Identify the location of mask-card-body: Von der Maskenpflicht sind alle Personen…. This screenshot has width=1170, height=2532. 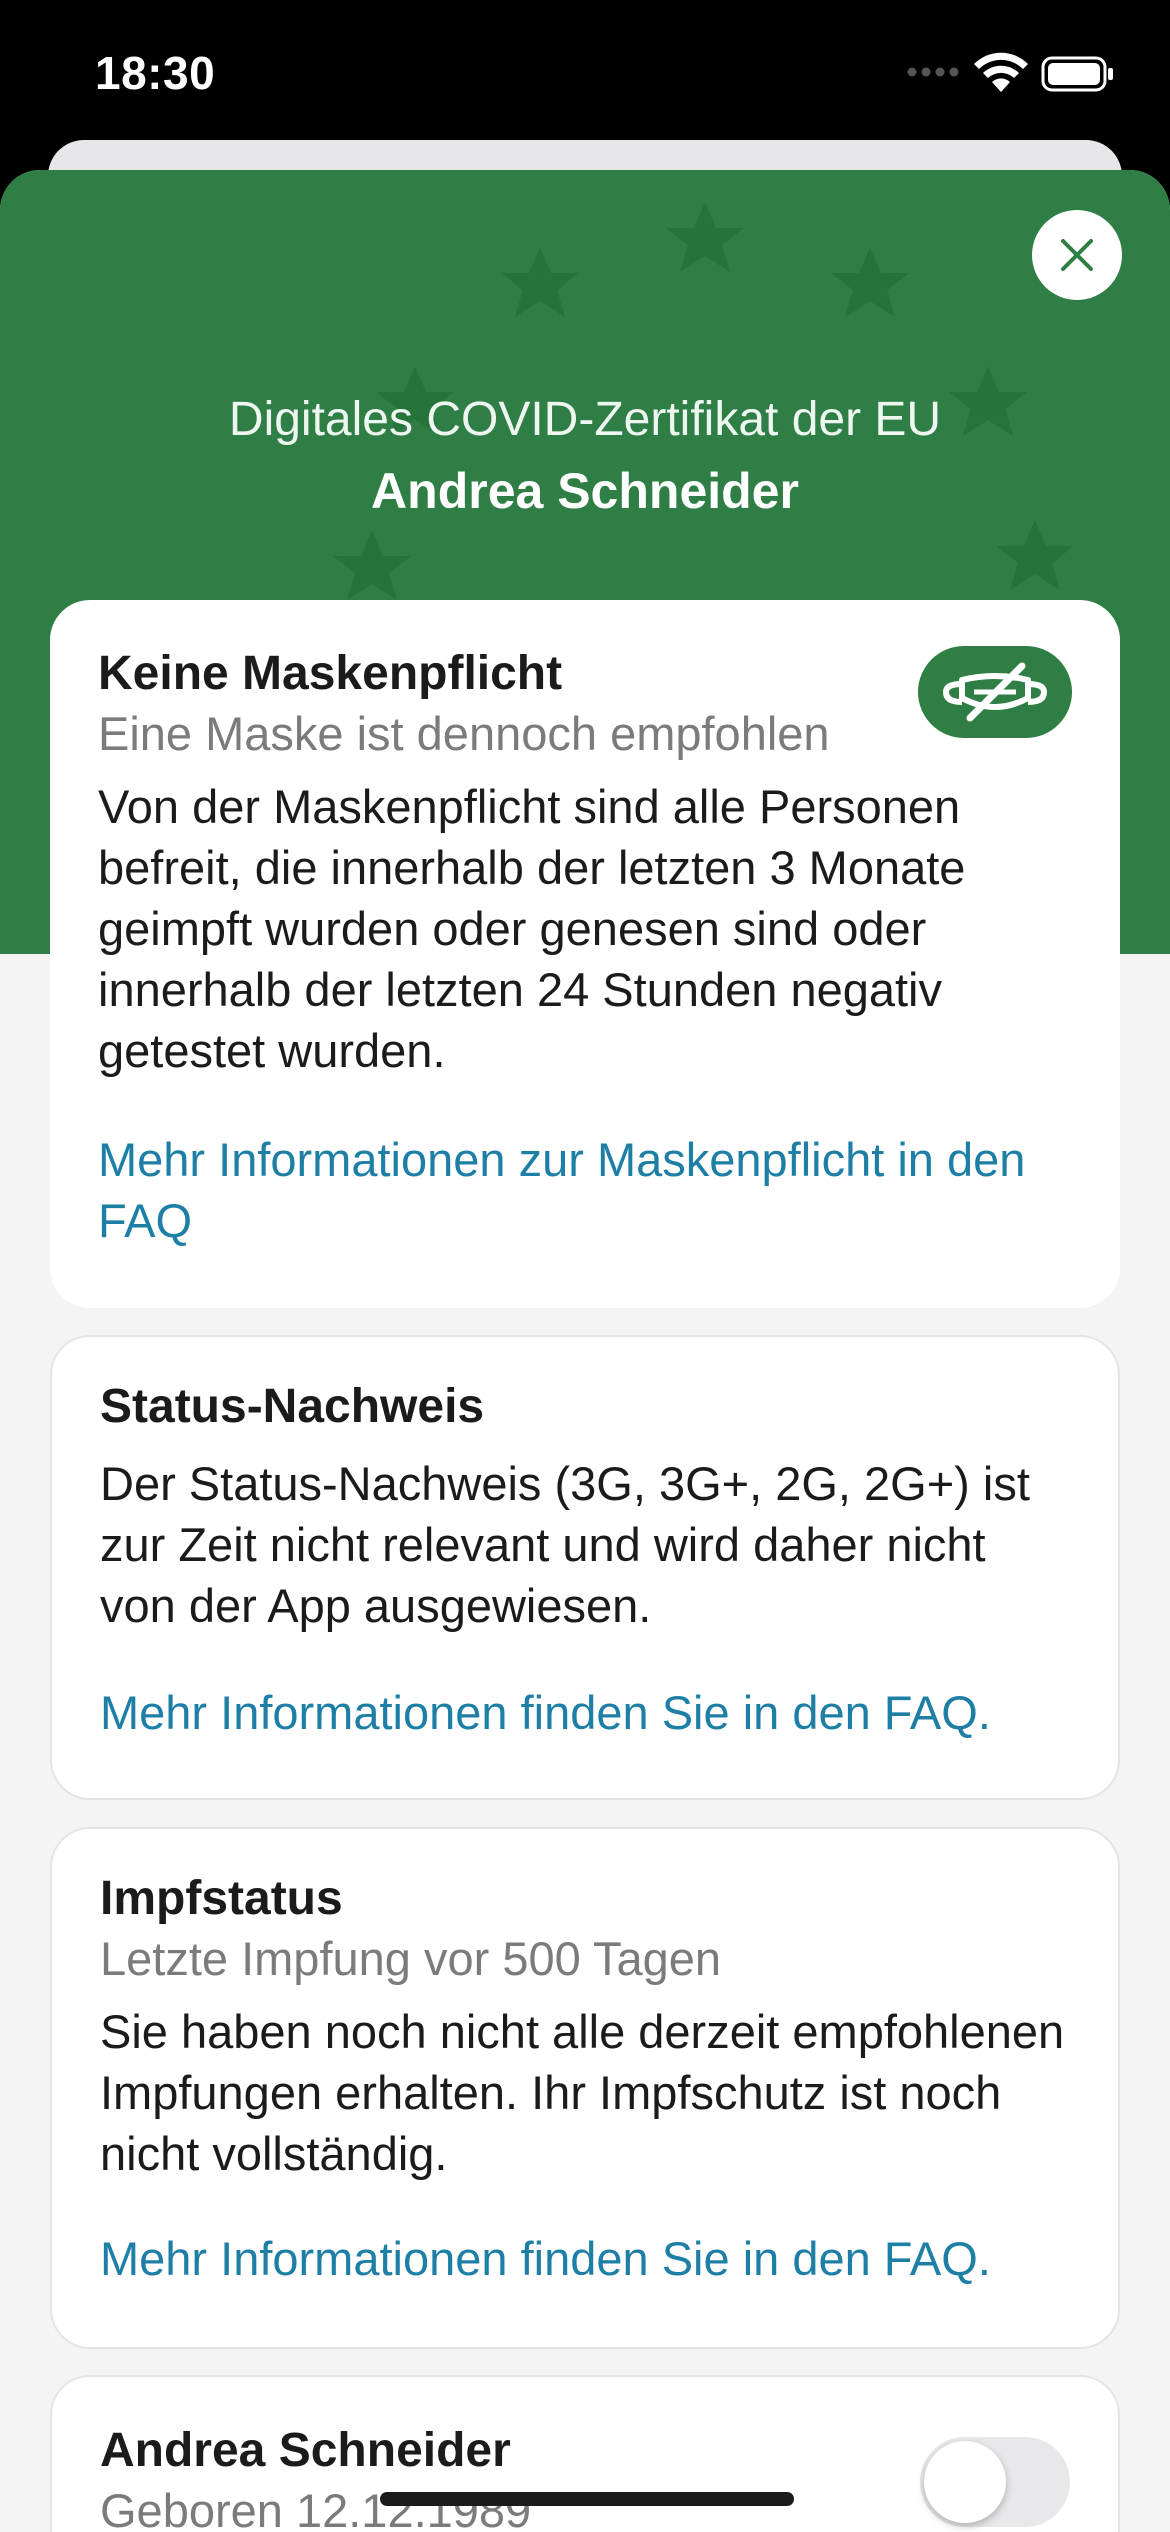
(532, 928).